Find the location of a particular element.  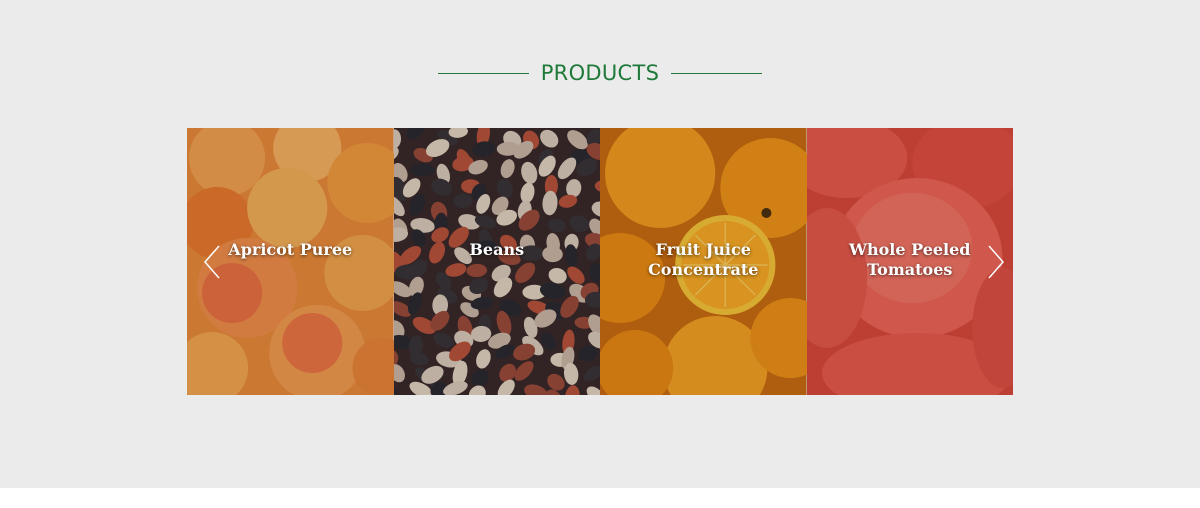

chevron-left-icon is located at coordinates (212, 262).